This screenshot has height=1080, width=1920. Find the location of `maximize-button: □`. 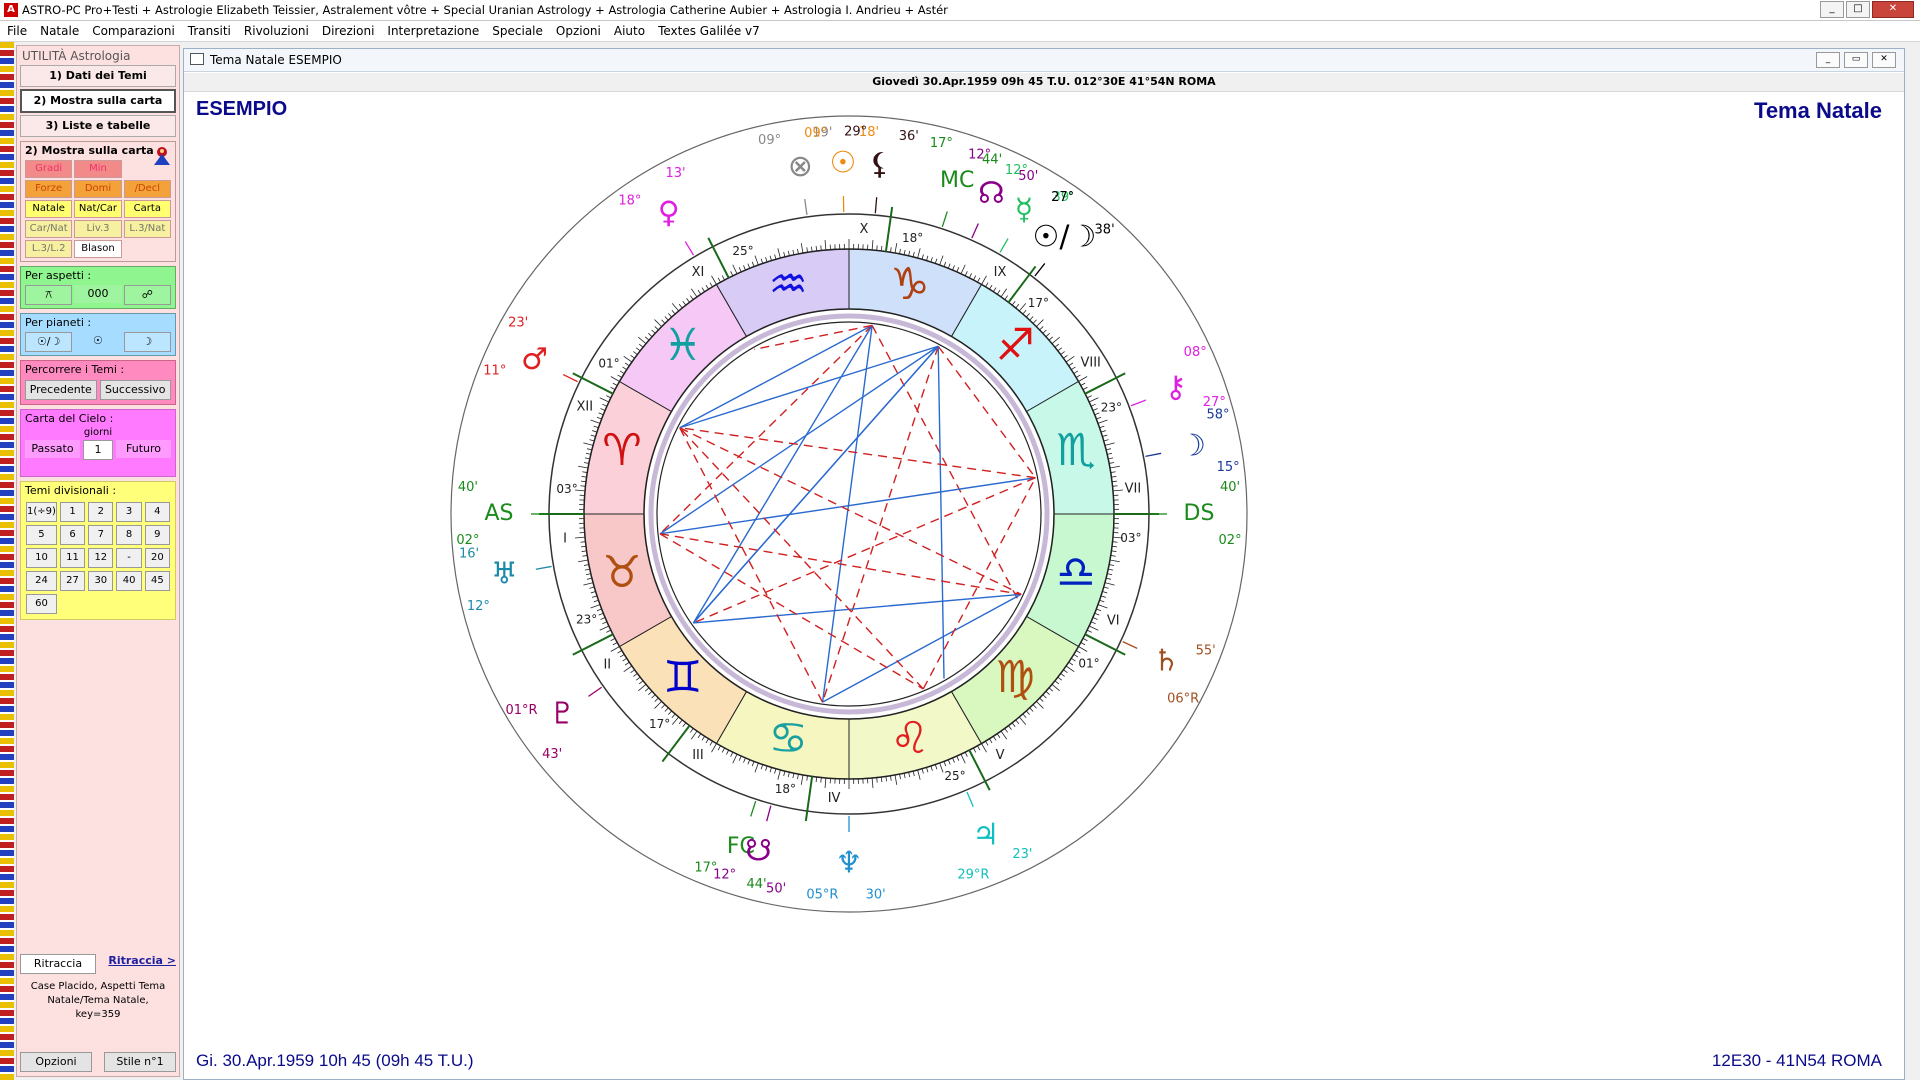

maximize-button: □ is located at coordinates (1858, 9).